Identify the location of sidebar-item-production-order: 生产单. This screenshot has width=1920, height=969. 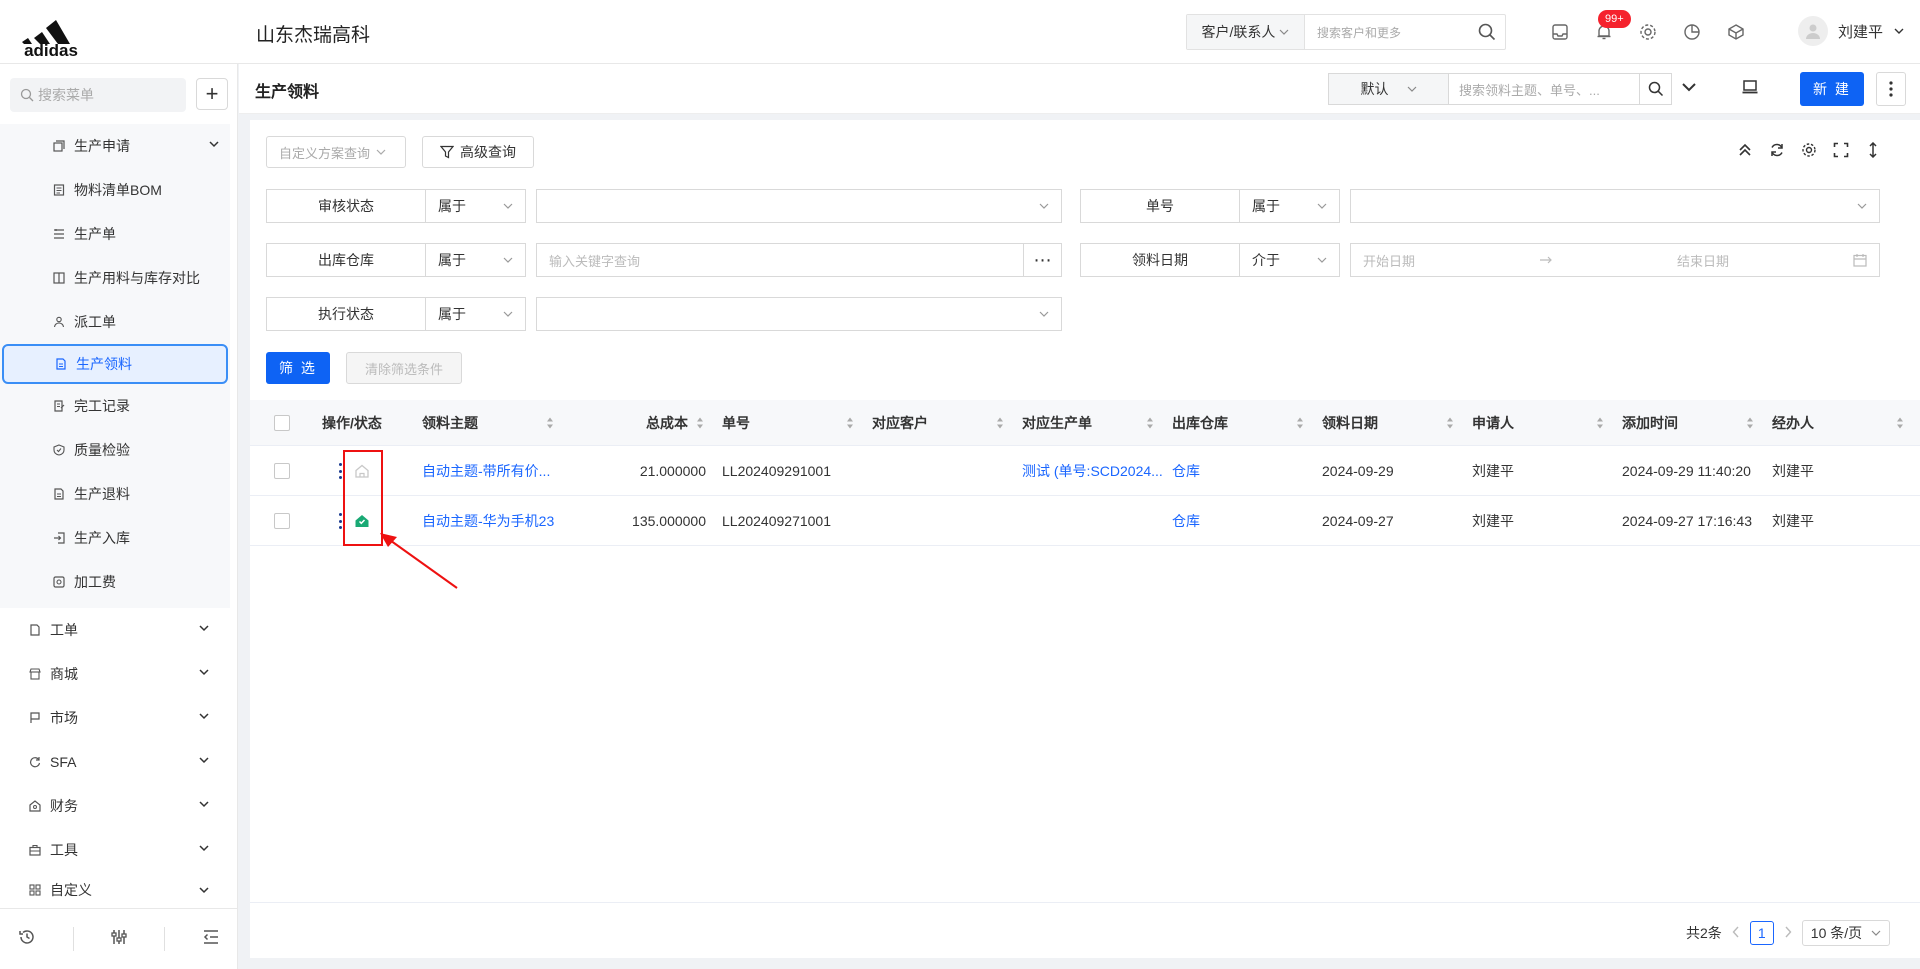
(140, 234).